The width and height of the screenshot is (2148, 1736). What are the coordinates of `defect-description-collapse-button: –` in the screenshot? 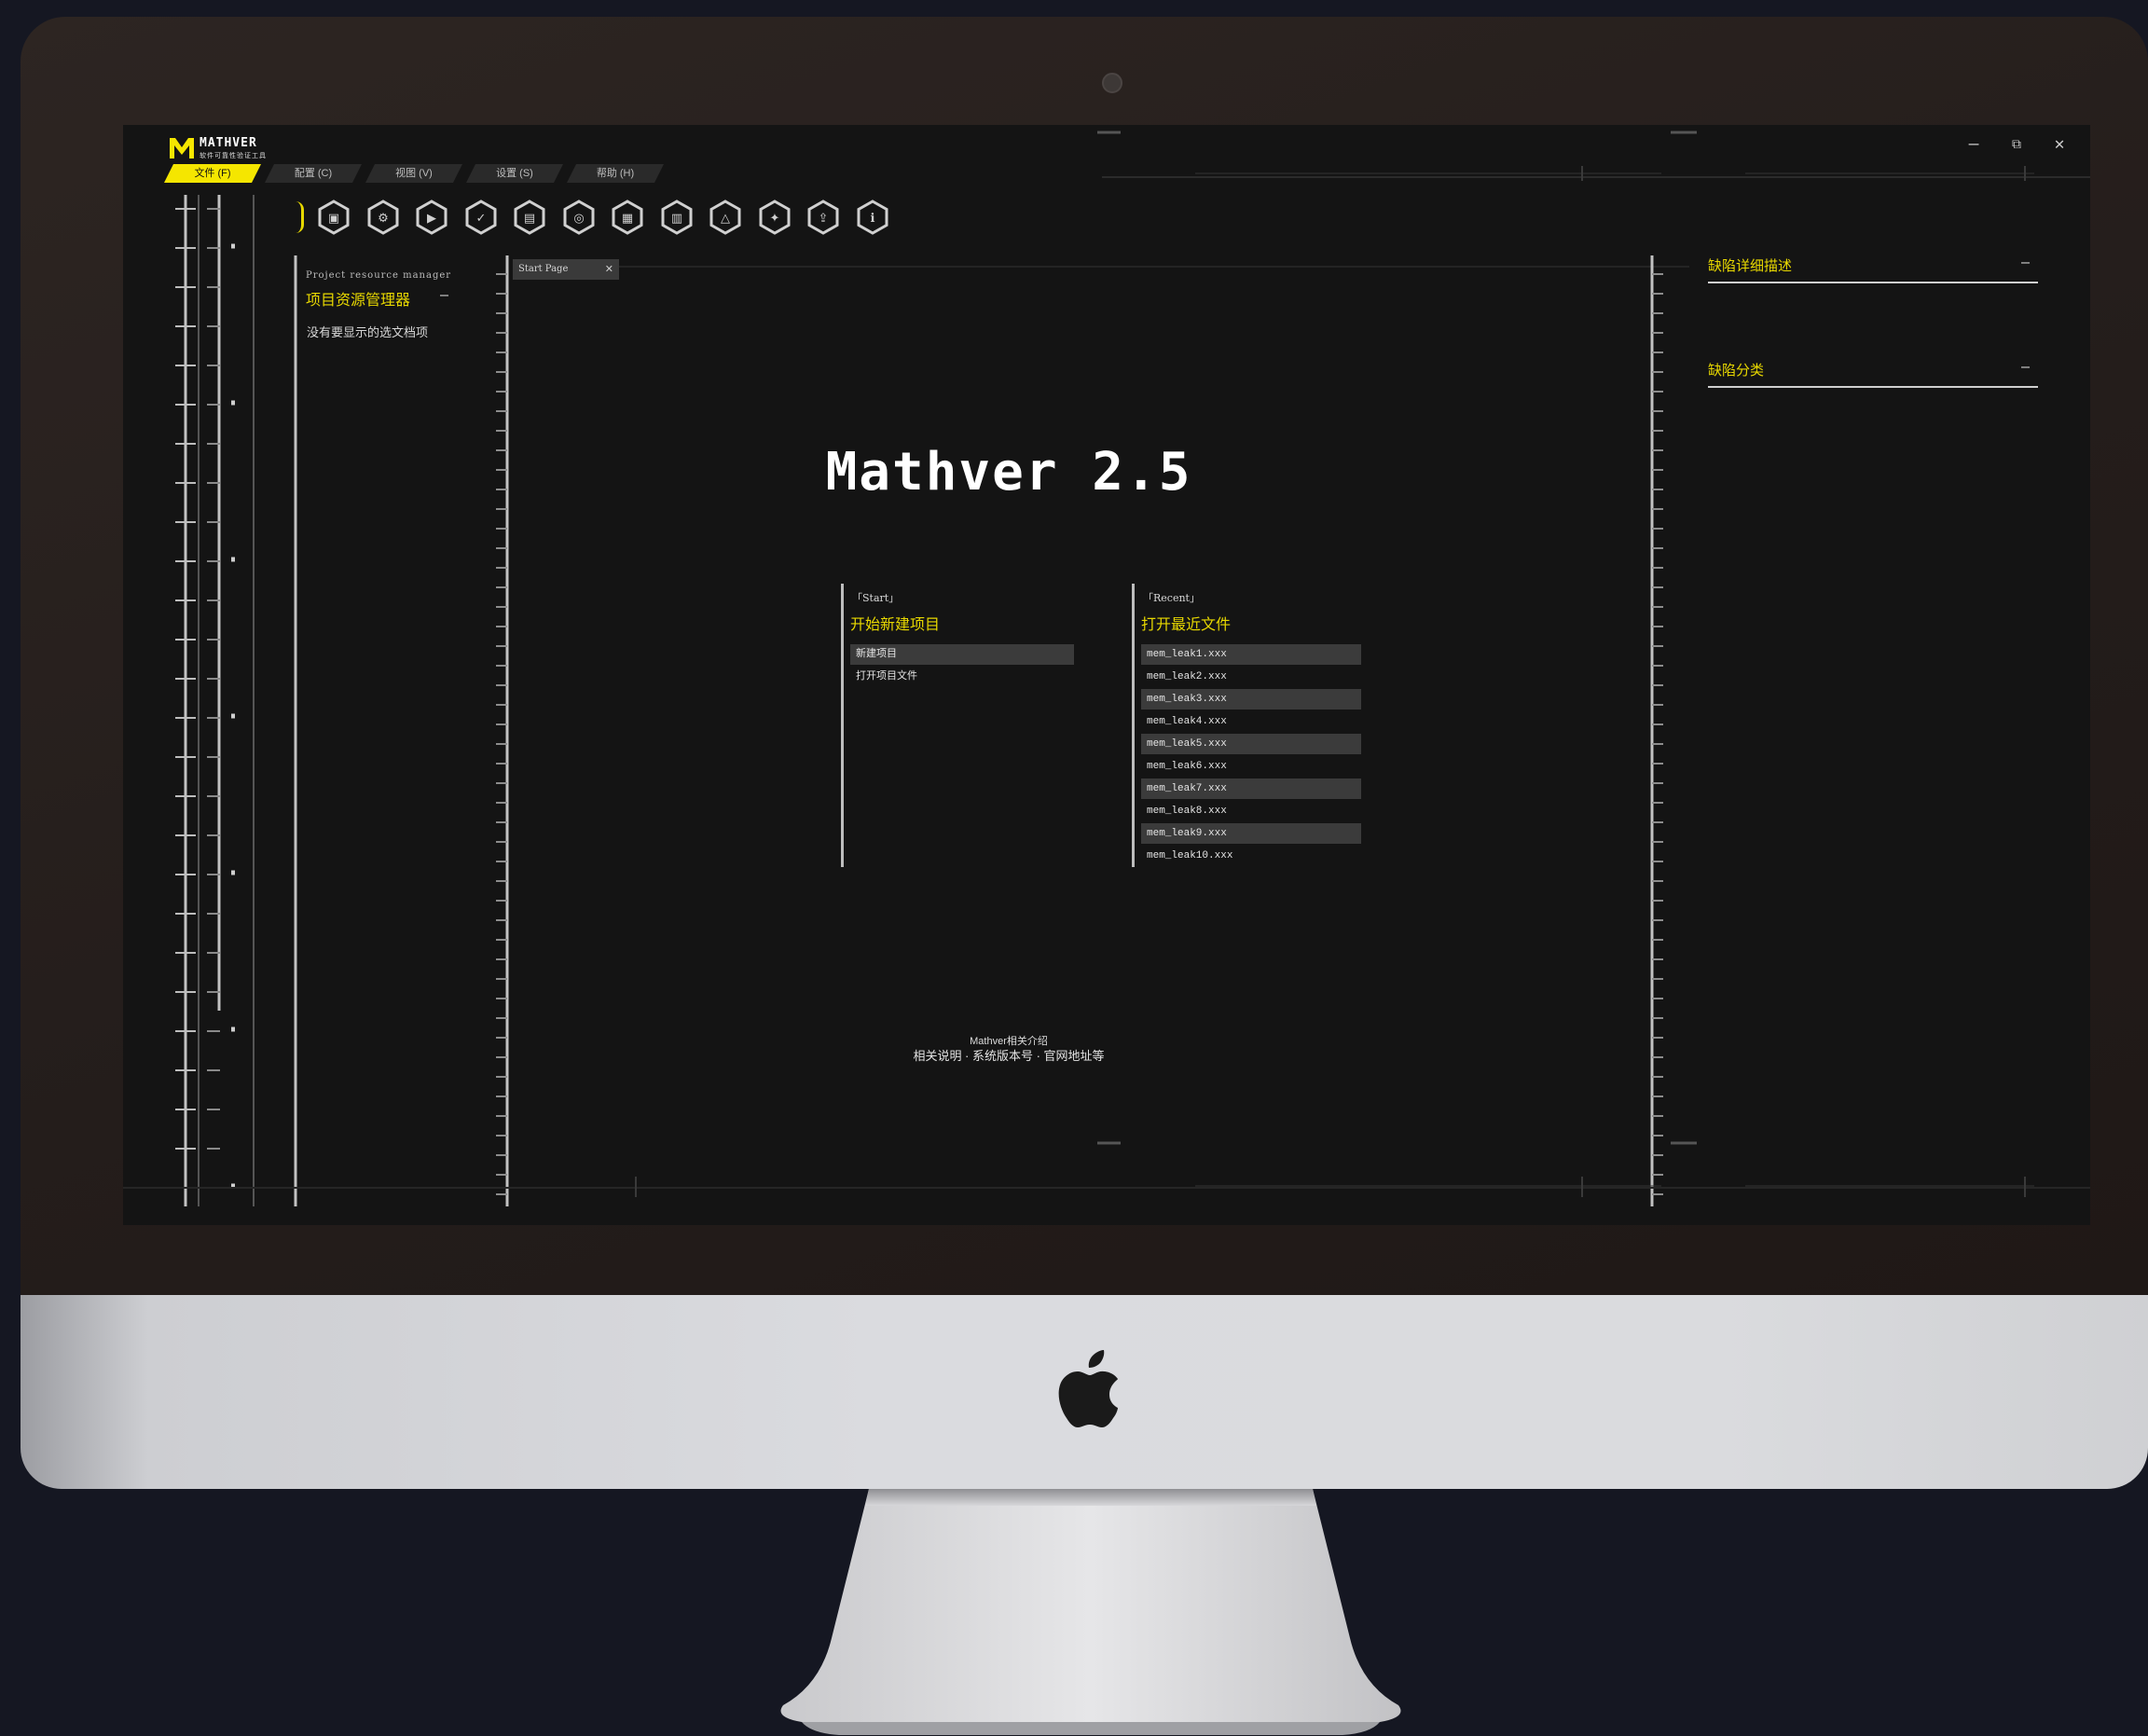 It's located at (2025, 262).